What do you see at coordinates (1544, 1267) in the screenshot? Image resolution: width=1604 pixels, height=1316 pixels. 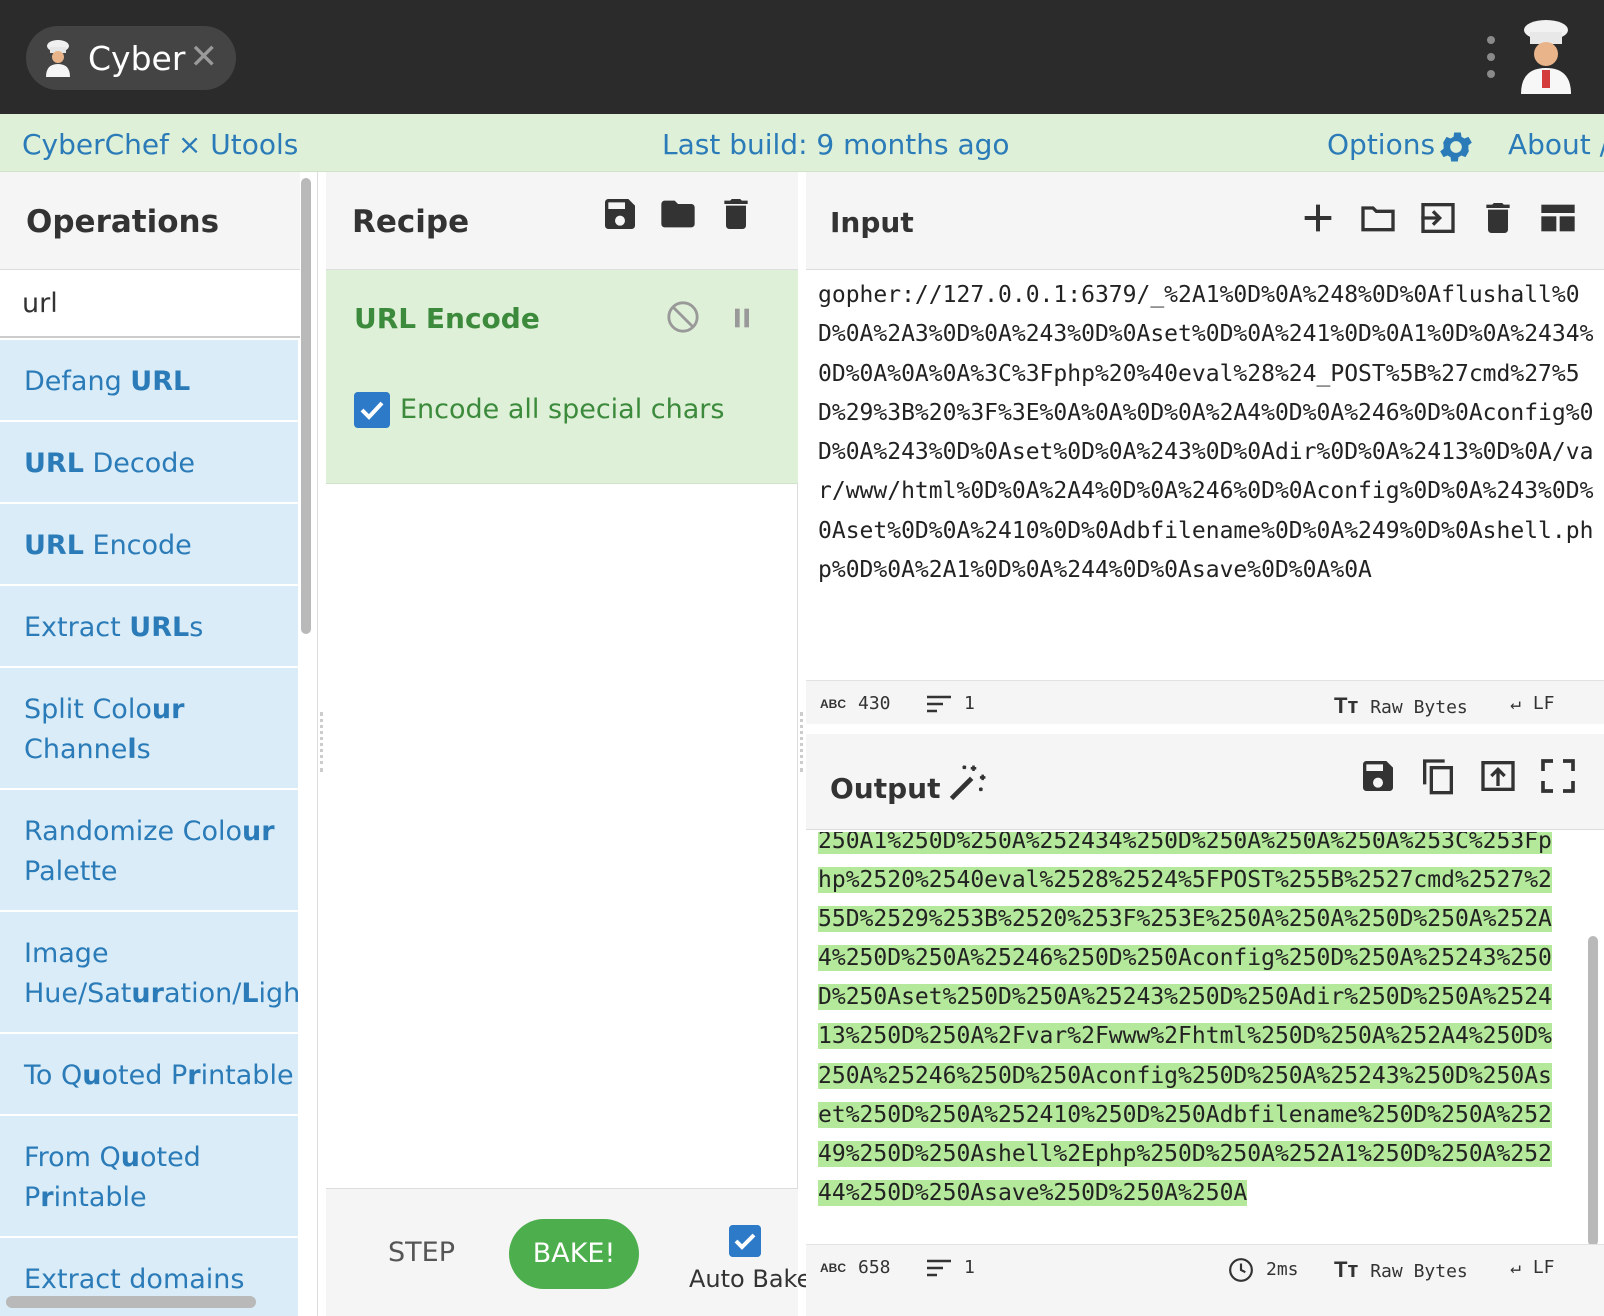 I see `output-eol: LF` at bounding box center [1544, 1267].